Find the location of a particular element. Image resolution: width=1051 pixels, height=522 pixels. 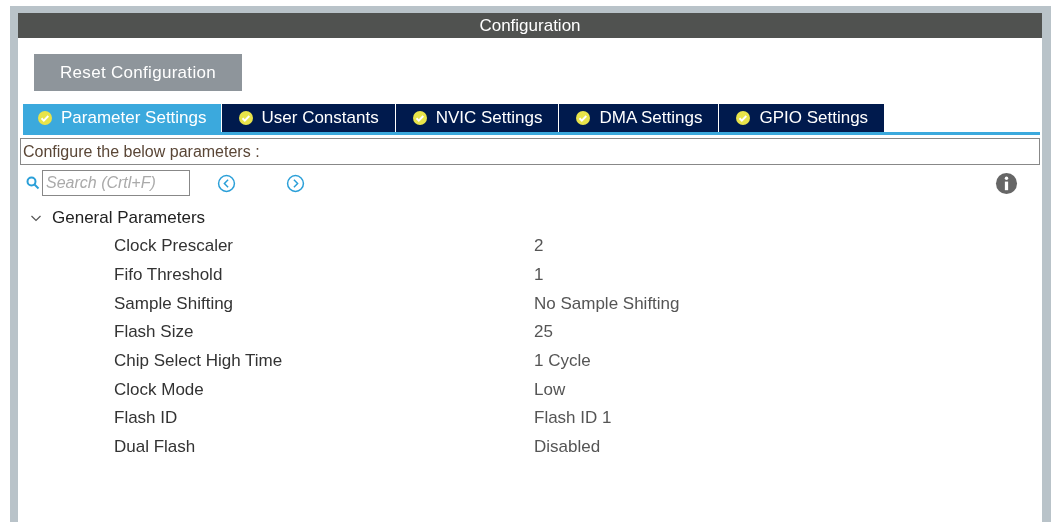

previous-icon is located at coordinates (226, 183).